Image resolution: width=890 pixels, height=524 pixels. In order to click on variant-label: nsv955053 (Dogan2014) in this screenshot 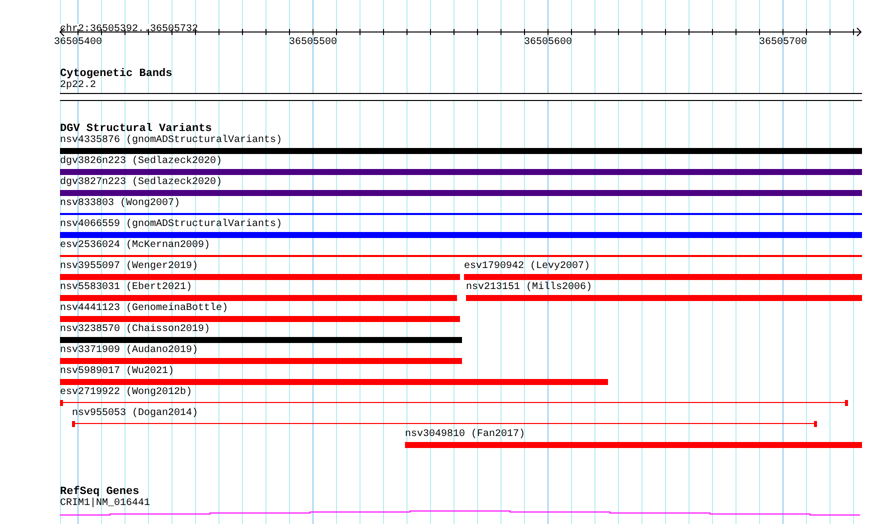, I will do `click(135, 414)`.